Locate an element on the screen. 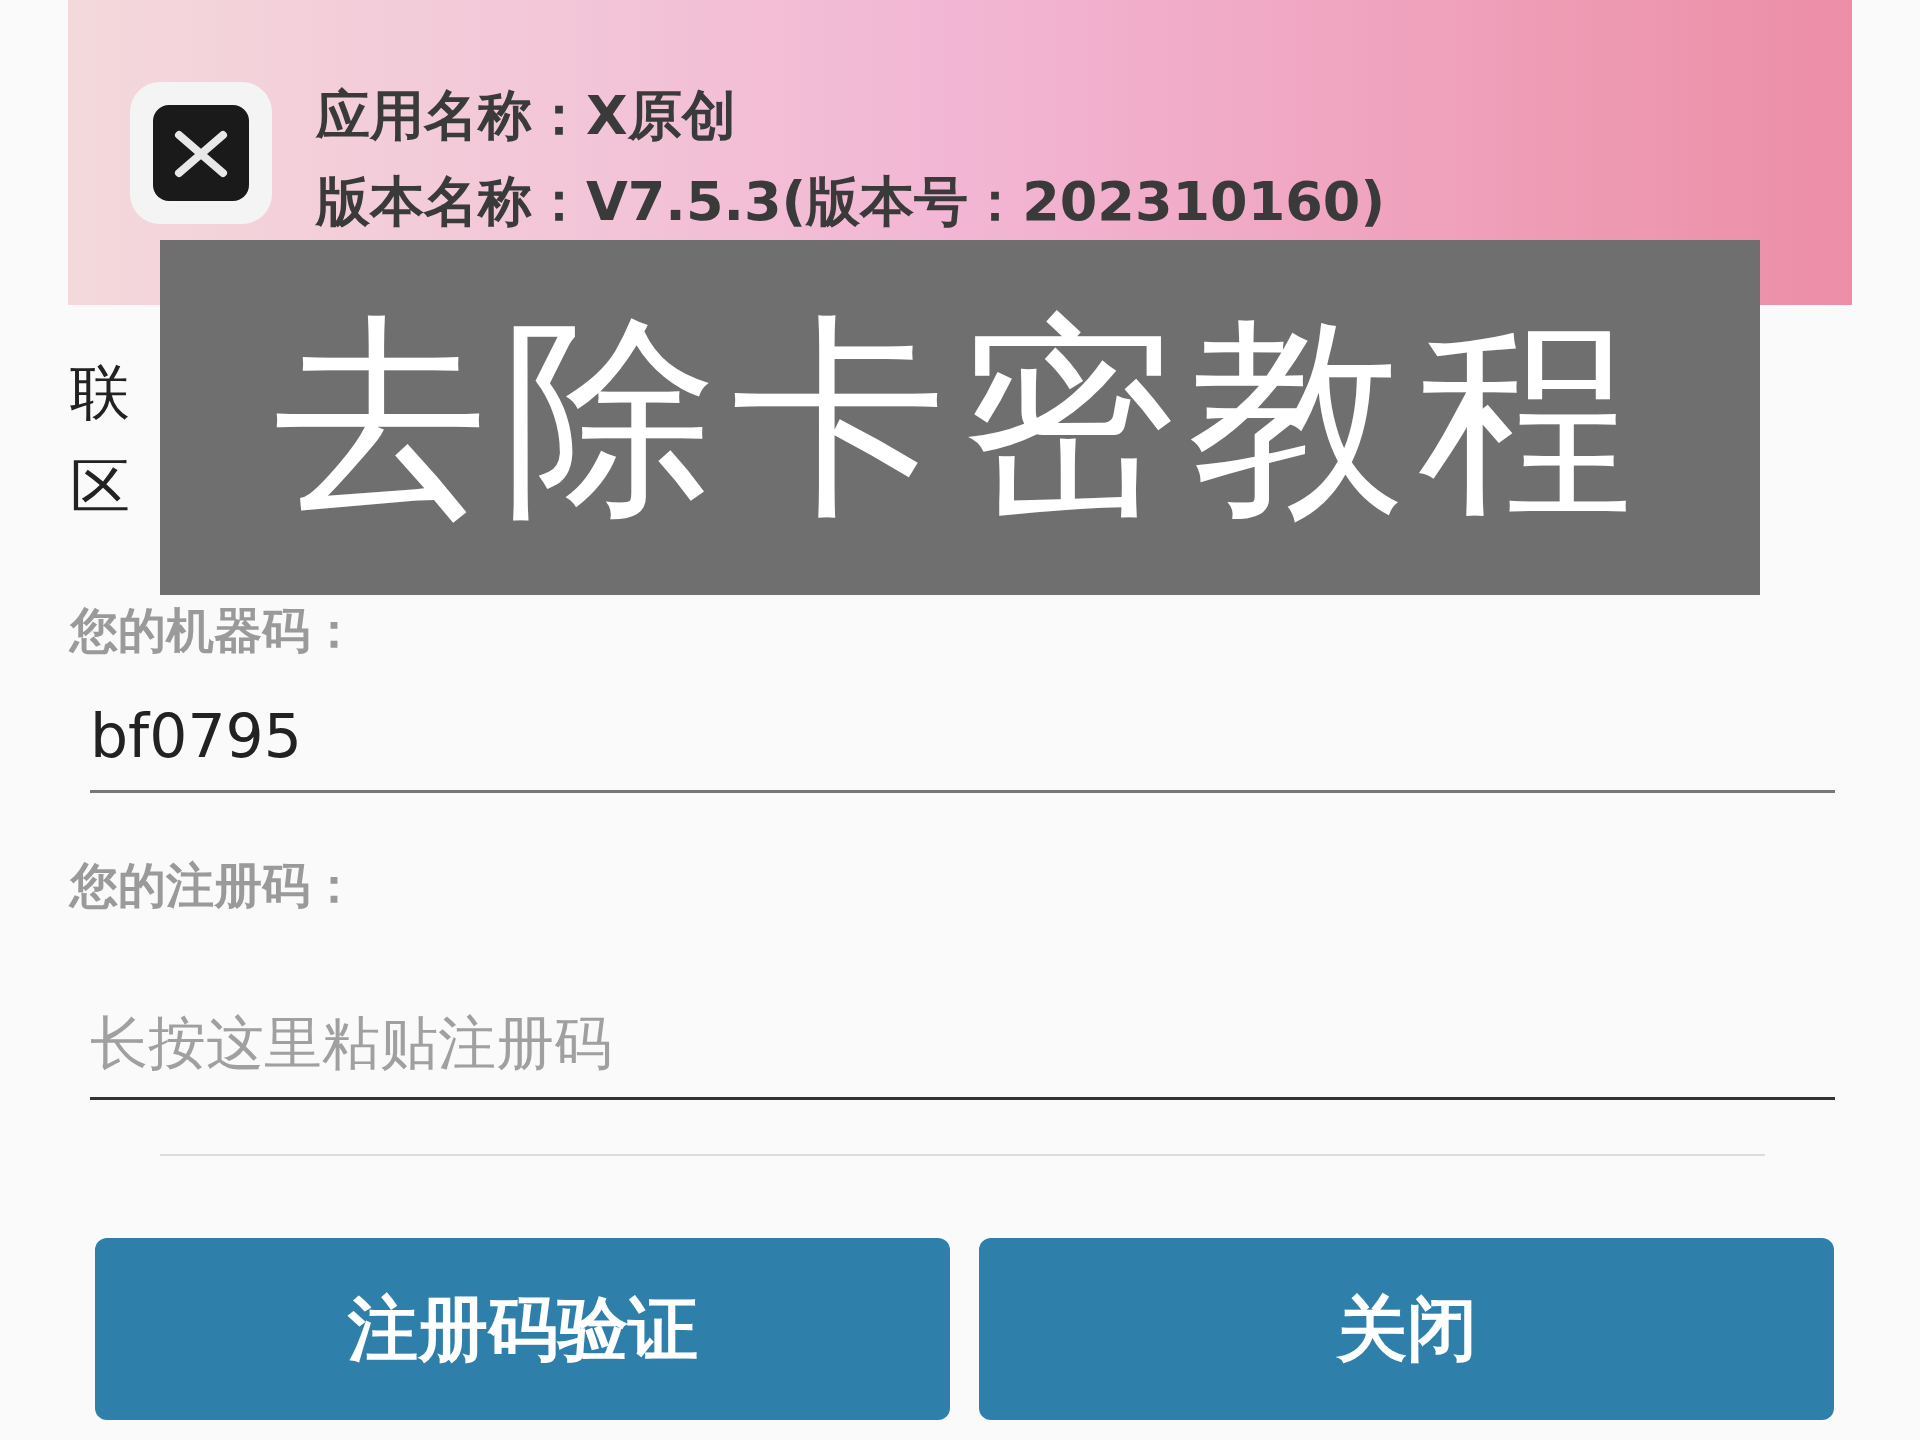 Image resolution: width=1920 pixels, height=1440 pixels. app-name: 应用名称：X原创 is located at coordinates (526, 116).